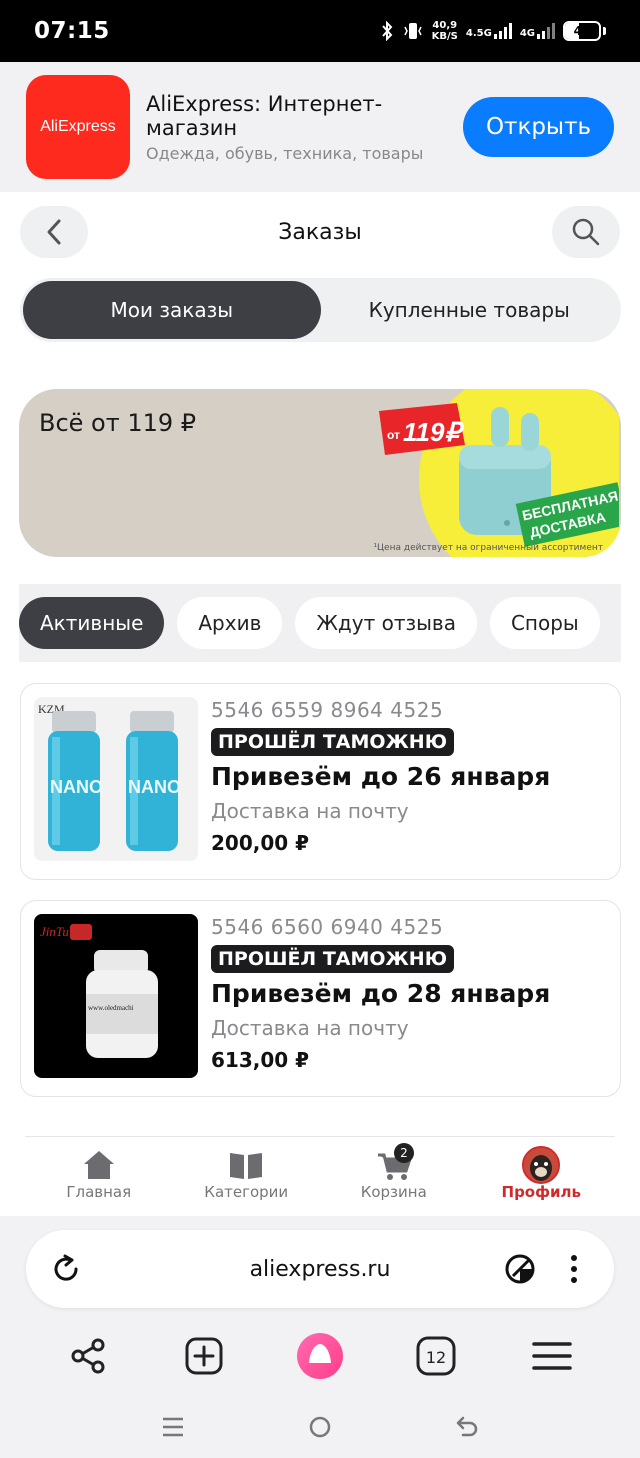 This screenshot has width=640, height=1458. I want to click on nav-cart: 2 Корзина, so click(394, 1176).